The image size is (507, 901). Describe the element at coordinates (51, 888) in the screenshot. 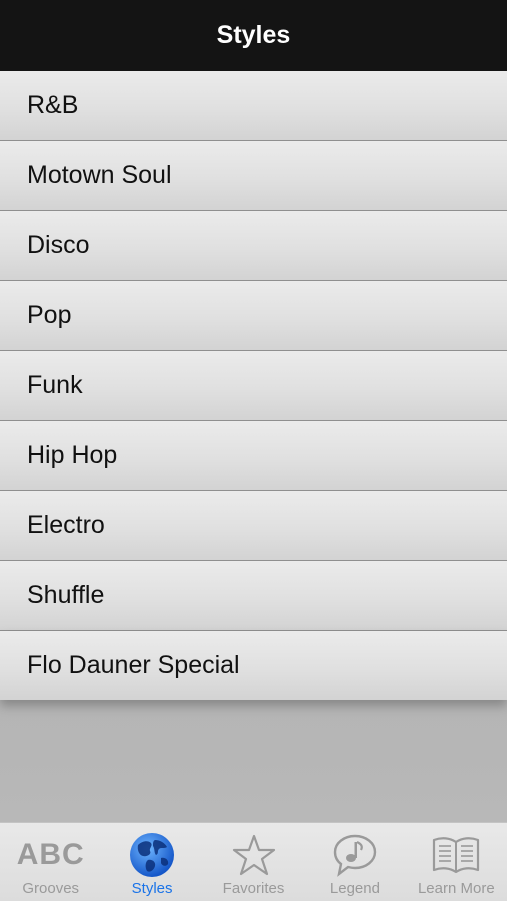

I see `tab-label: Grooves` at that location.